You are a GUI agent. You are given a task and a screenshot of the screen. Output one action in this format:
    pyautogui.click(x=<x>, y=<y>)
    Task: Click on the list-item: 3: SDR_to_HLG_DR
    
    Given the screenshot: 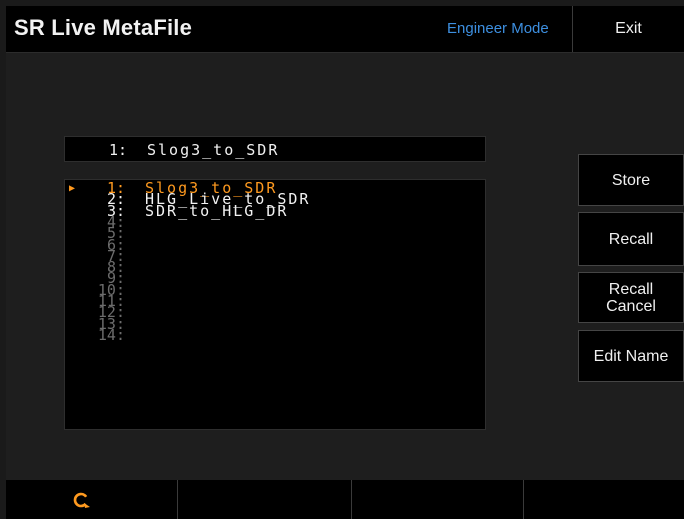 What is the action you would take?
    pyautogui.click(x=275, y=210)
    